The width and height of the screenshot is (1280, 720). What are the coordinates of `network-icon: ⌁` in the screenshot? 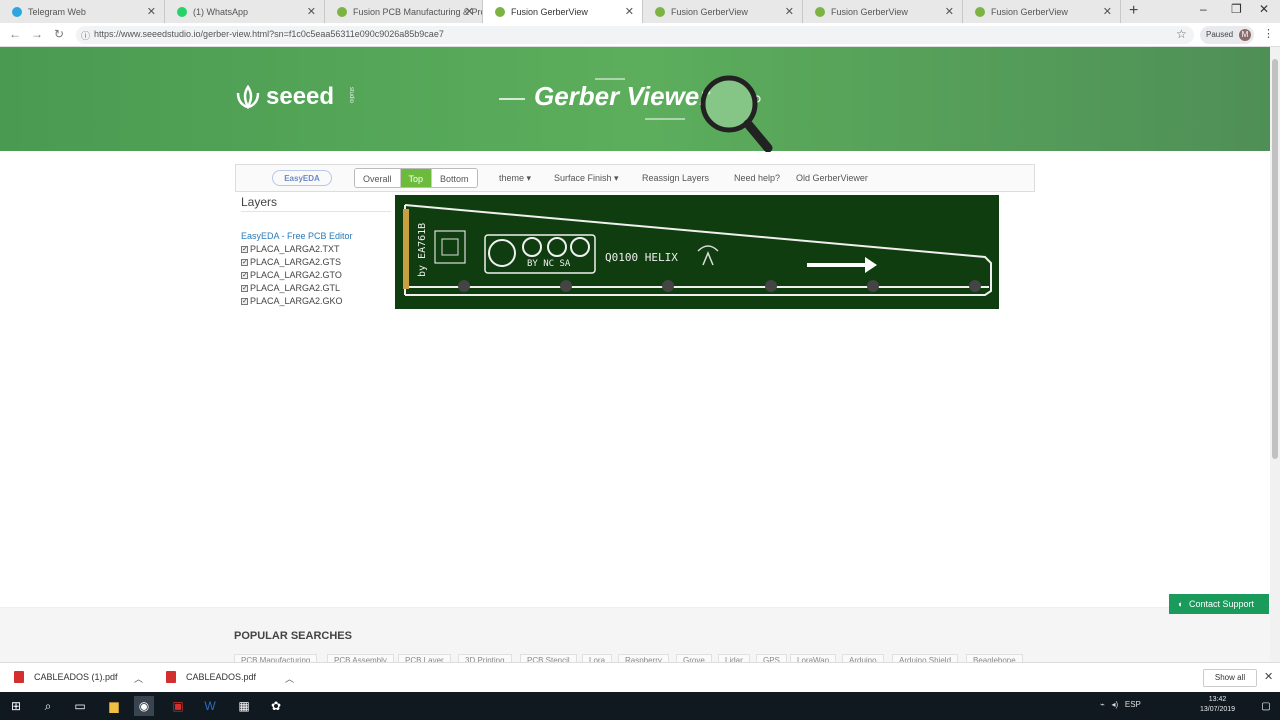 It's located at (1102, 704).